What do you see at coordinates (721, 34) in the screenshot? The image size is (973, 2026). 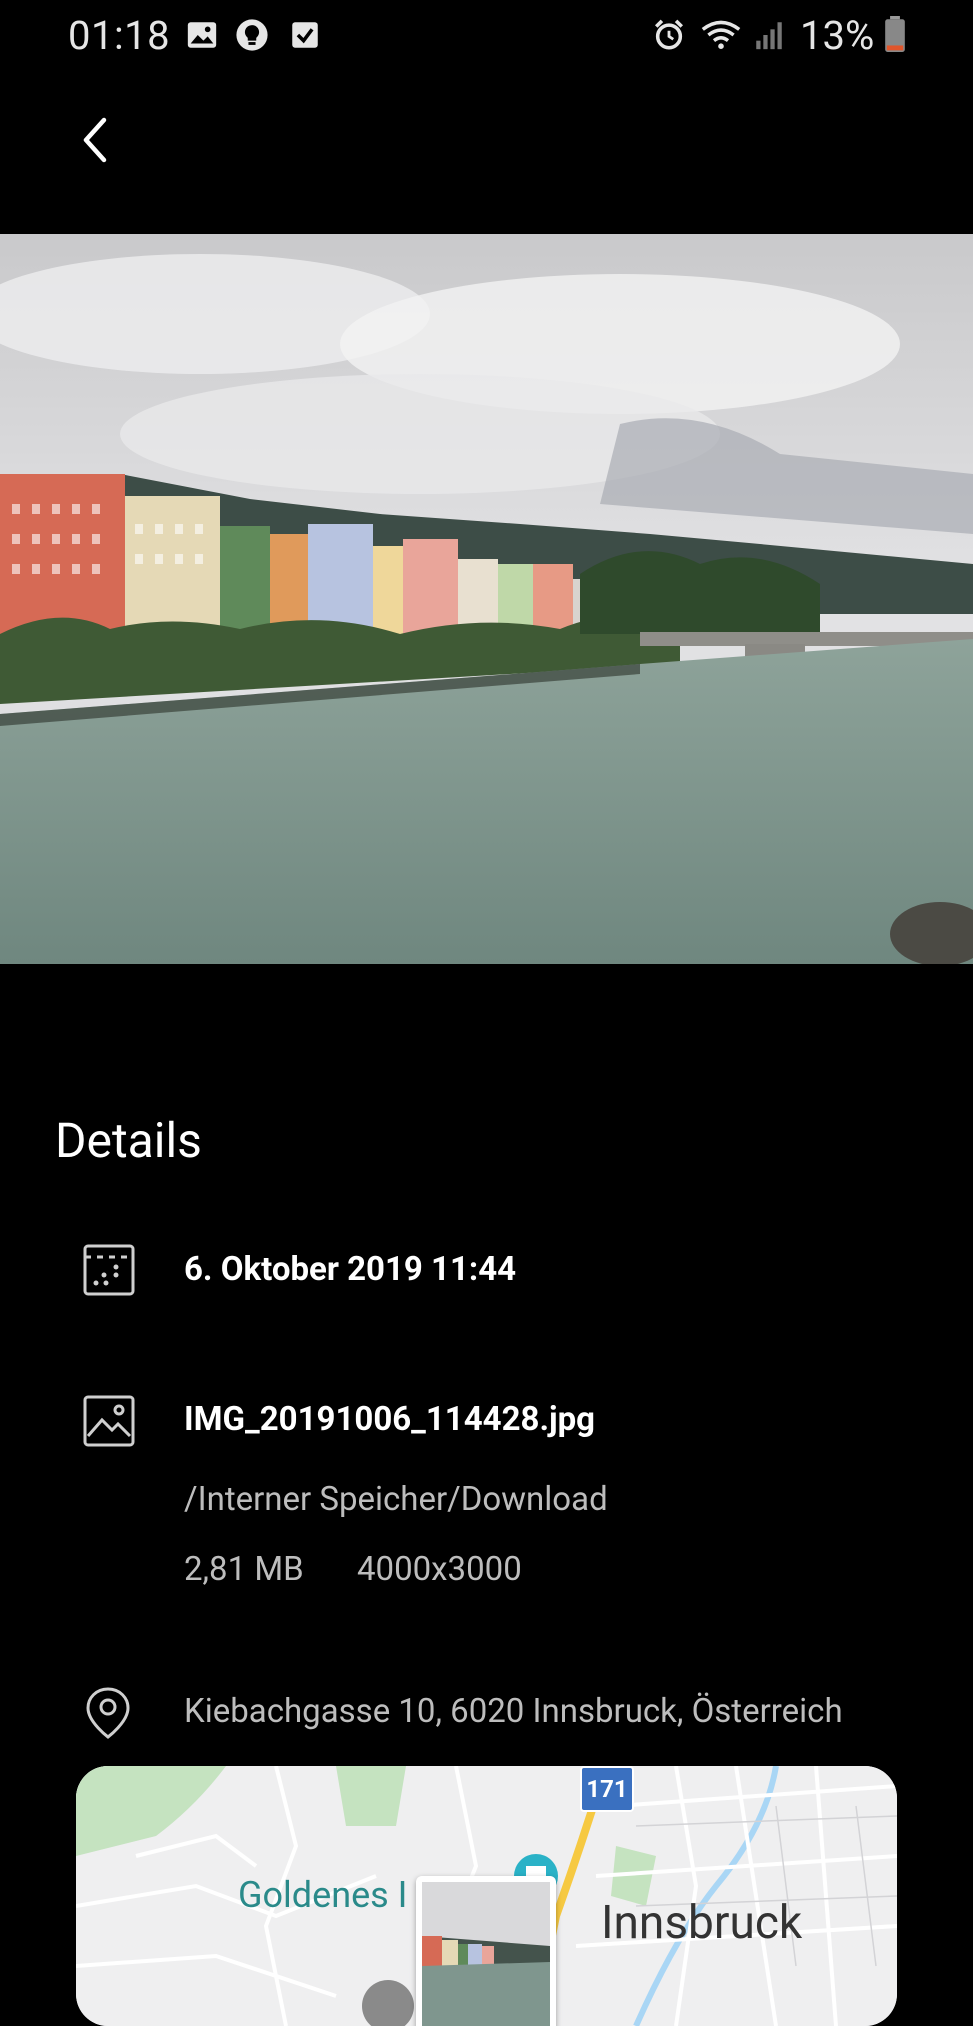 I see `wifi-icon` at bounding box center [721, 34].